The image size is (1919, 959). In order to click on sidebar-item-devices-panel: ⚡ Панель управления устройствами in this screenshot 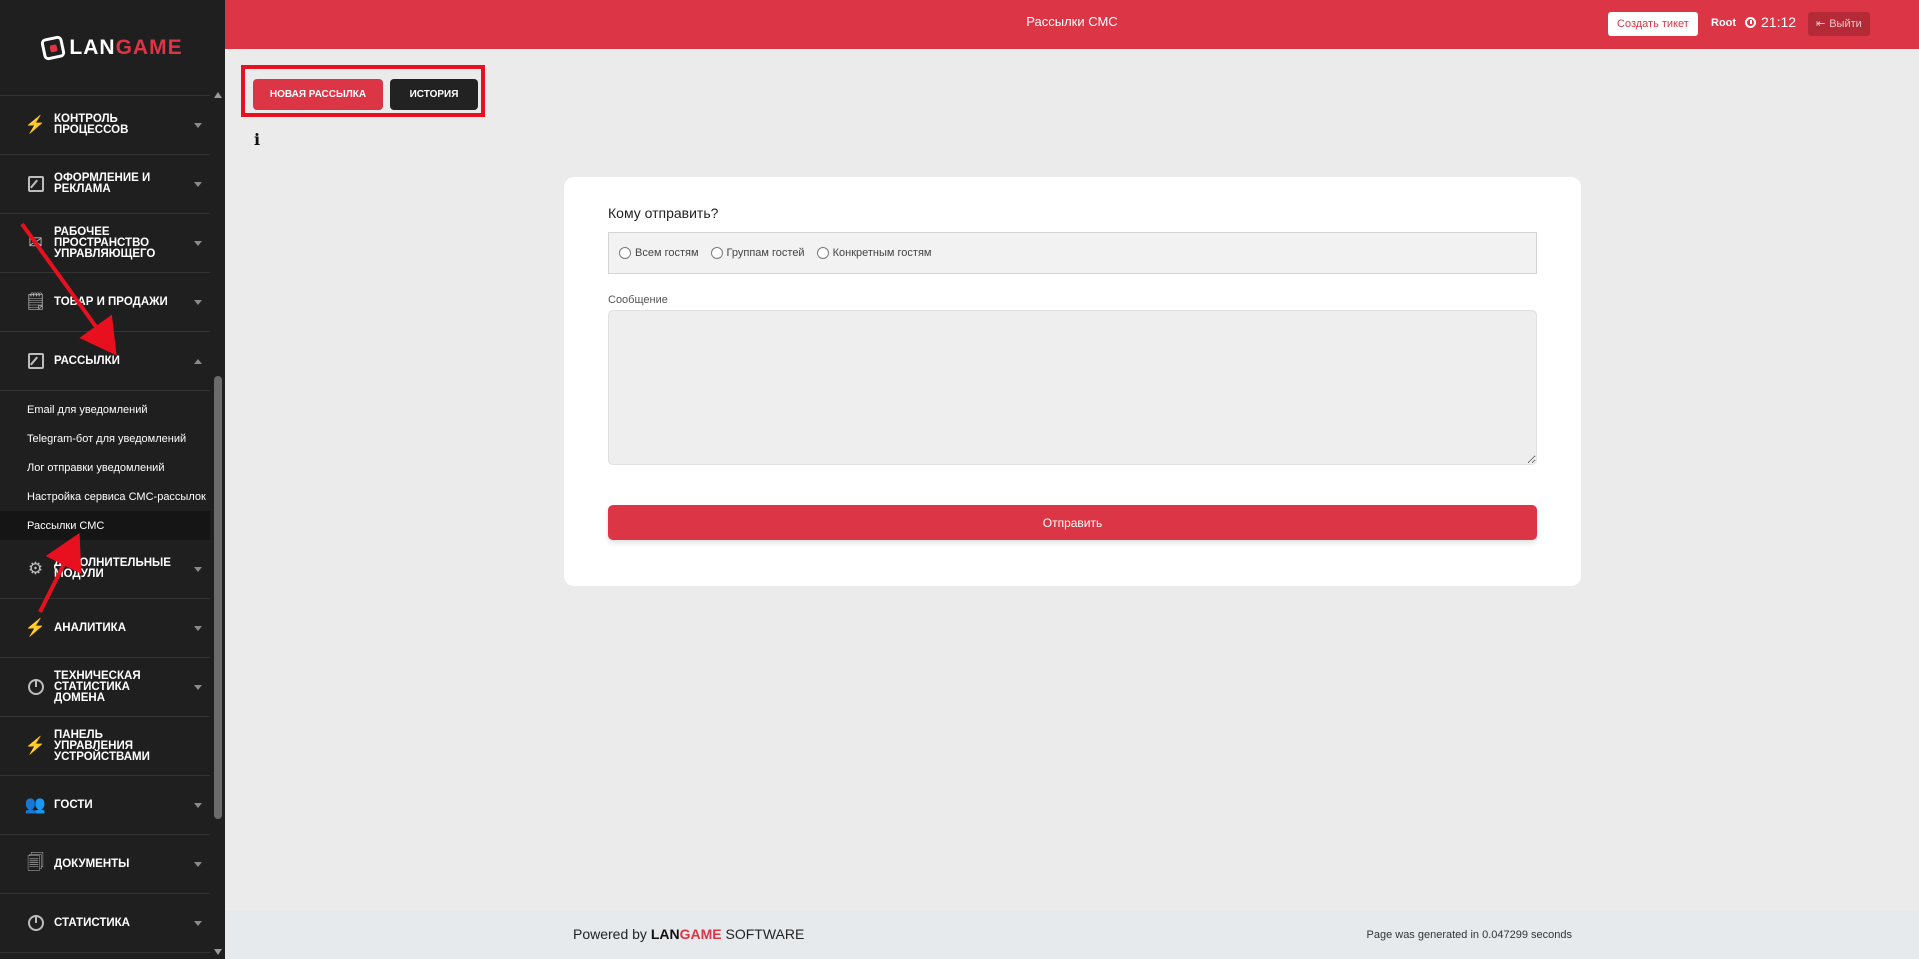, I will do `click(105, 746)`.